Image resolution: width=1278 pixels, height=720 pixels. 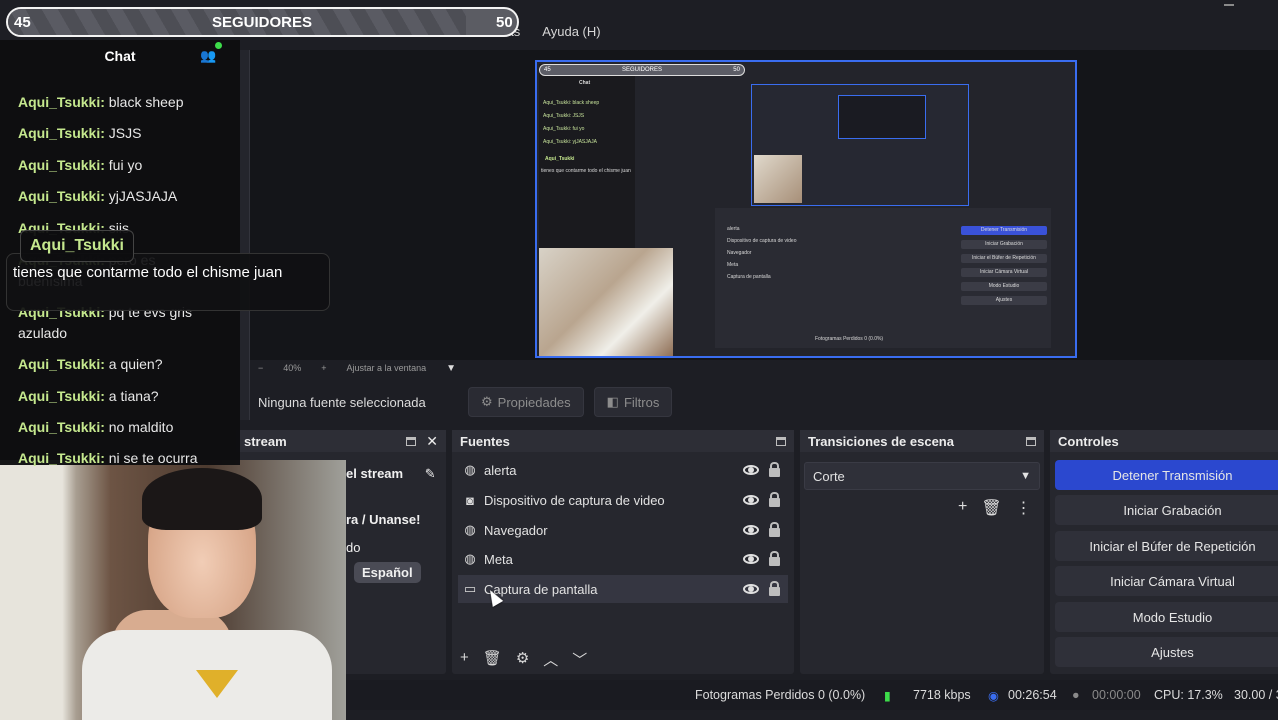 I want to click on followers-goal: 50, so click(x=504, y=22).